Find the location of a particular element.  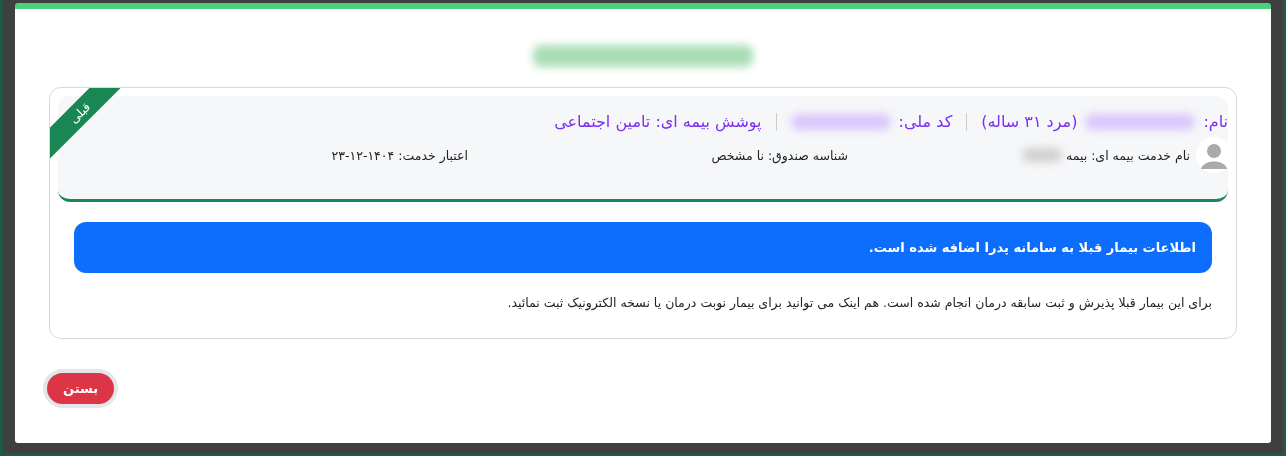

national-code-label: کد ملی: is located at coordinates (925, 121).